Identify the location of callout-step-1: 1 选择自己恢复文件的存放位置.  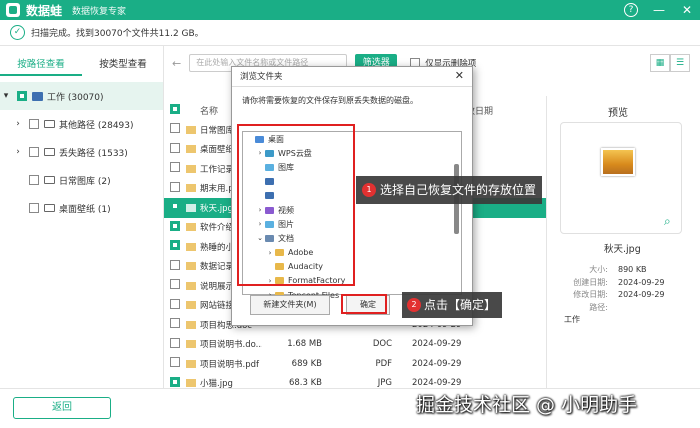
(449, 190).